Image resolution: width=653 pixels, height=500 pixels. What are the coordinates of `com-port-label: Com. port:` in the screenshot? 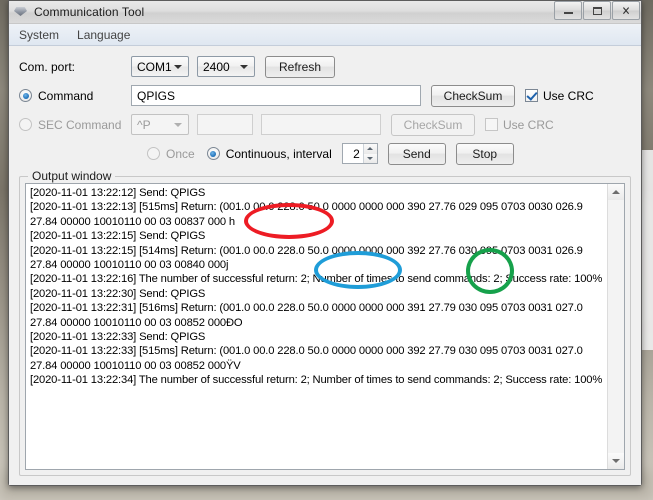 It's located at (47, 66).